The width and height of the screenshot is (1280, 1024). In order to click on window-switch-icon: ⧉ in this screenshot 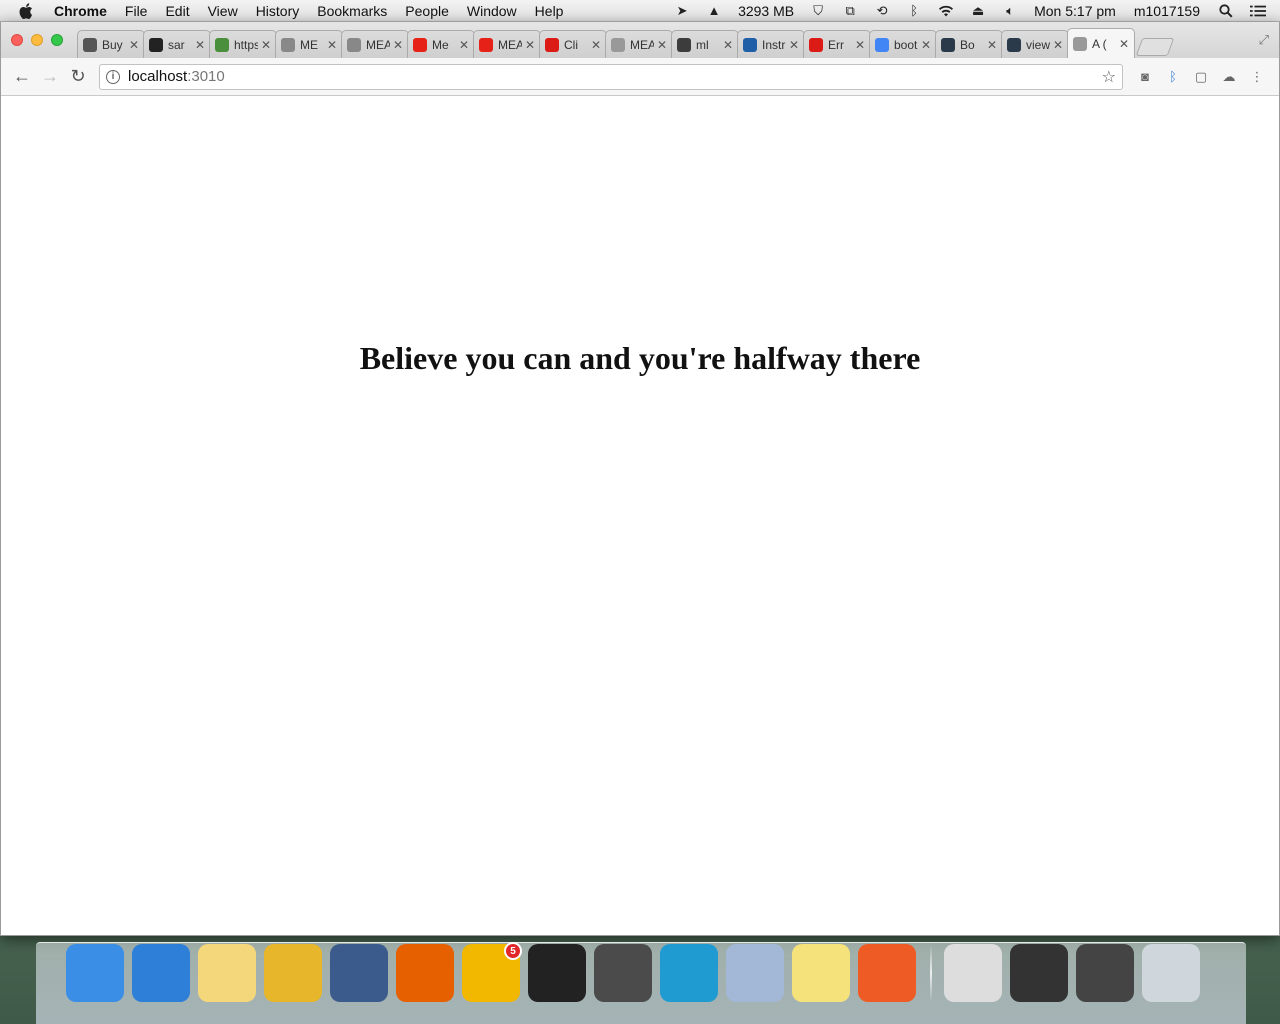, I will do `click(850, 11)`.